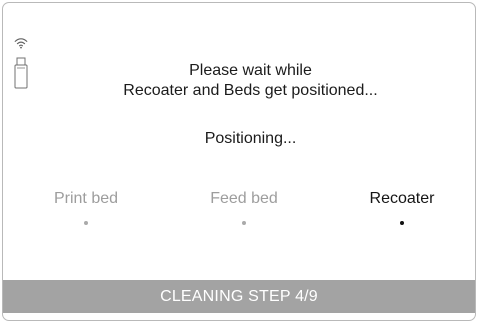  I want to click on step-feed-bed: Feed bed, so click(244, 213).